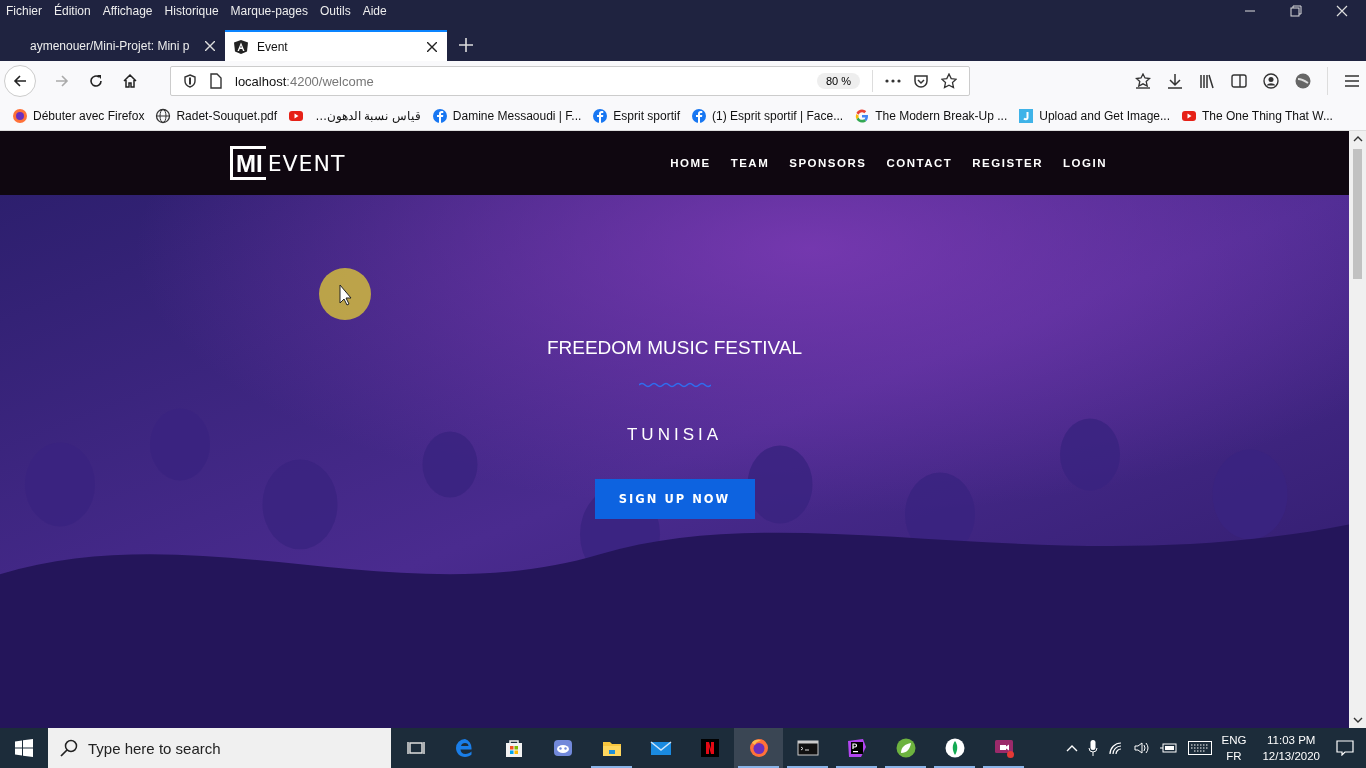 This screenshot has width=1366, height=768. I want to click on nav-link: HOME, so click(690, 163).